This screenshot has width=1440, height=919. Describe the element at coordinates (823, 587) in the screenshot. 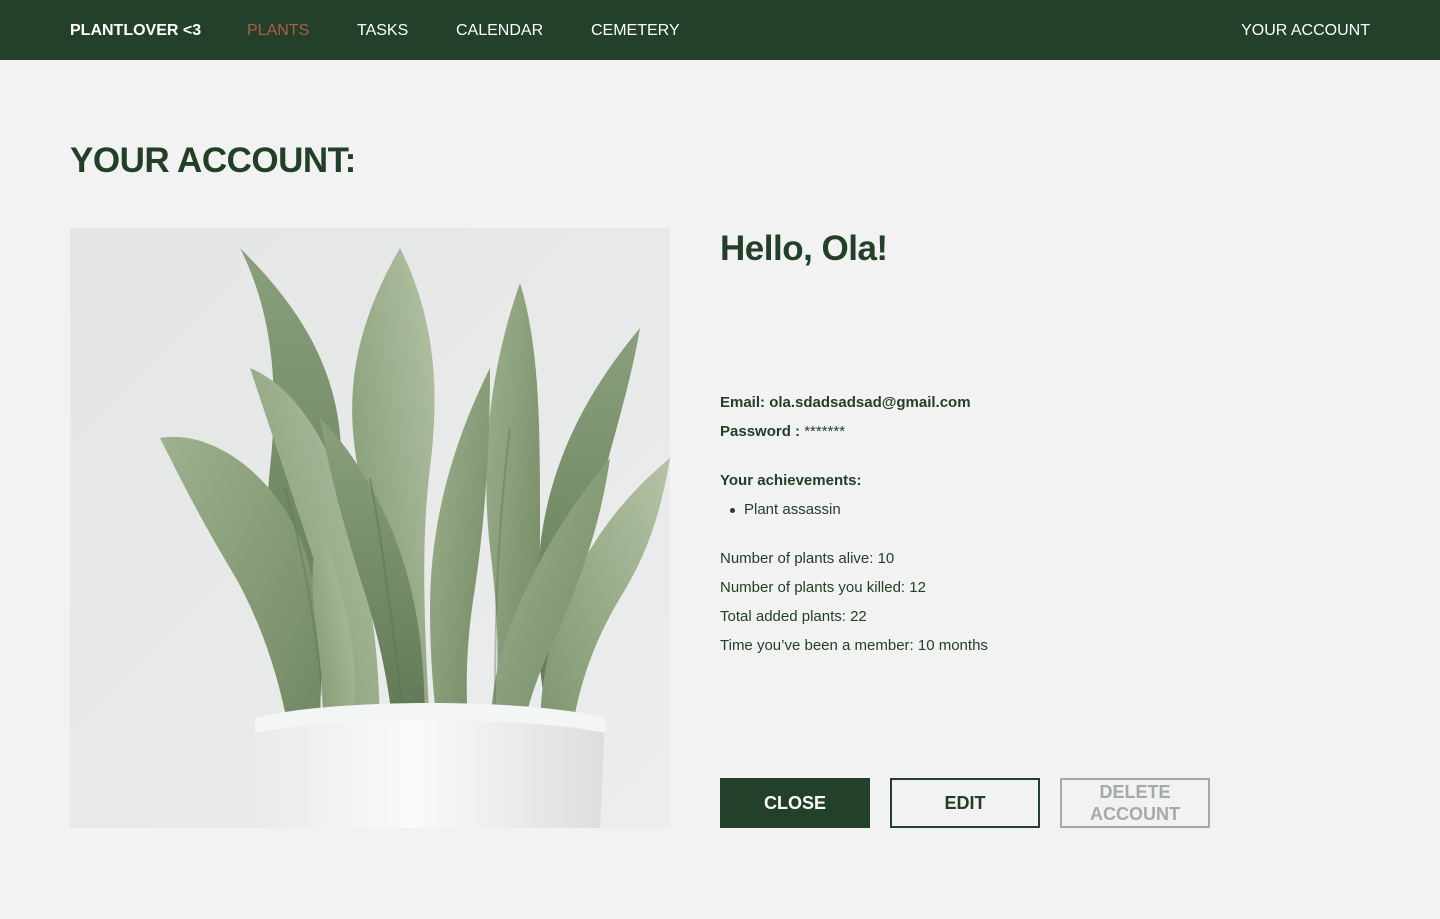

I see `stat-plants-killed: Number of plants you killed: 12` at that location.